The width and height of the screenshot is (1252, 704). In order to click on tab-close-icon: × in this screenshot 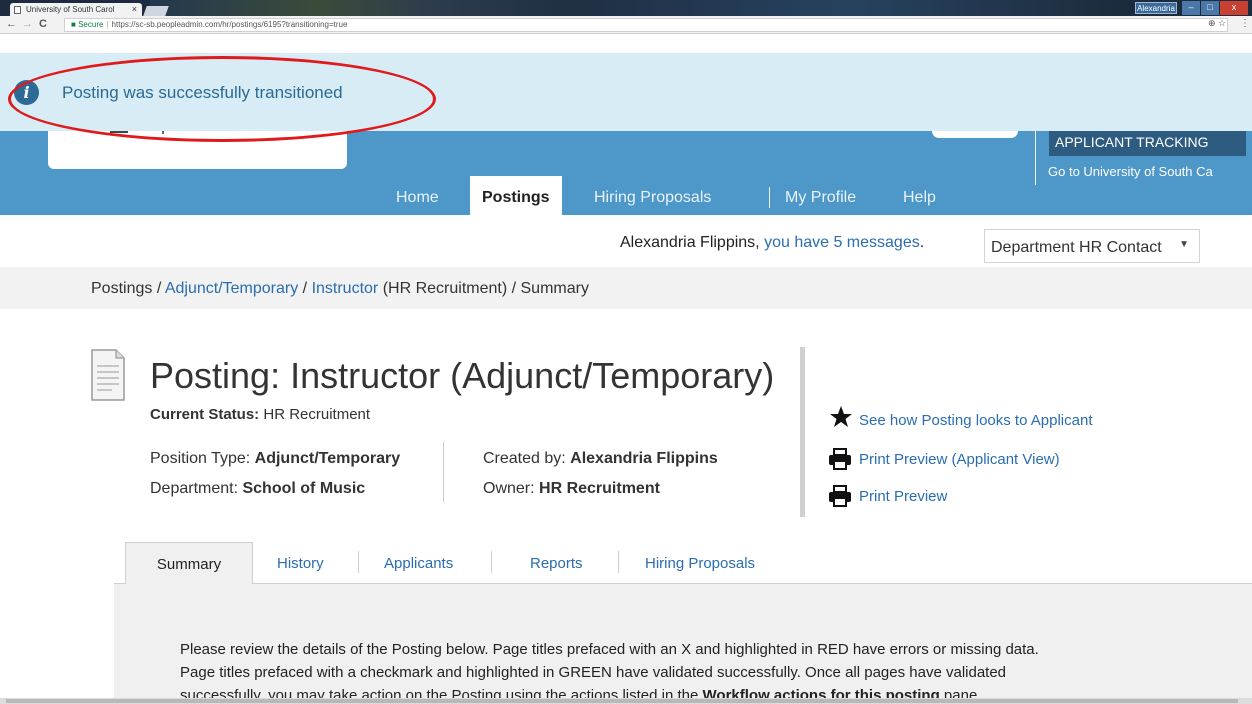, I will do `click(134, 9)`.